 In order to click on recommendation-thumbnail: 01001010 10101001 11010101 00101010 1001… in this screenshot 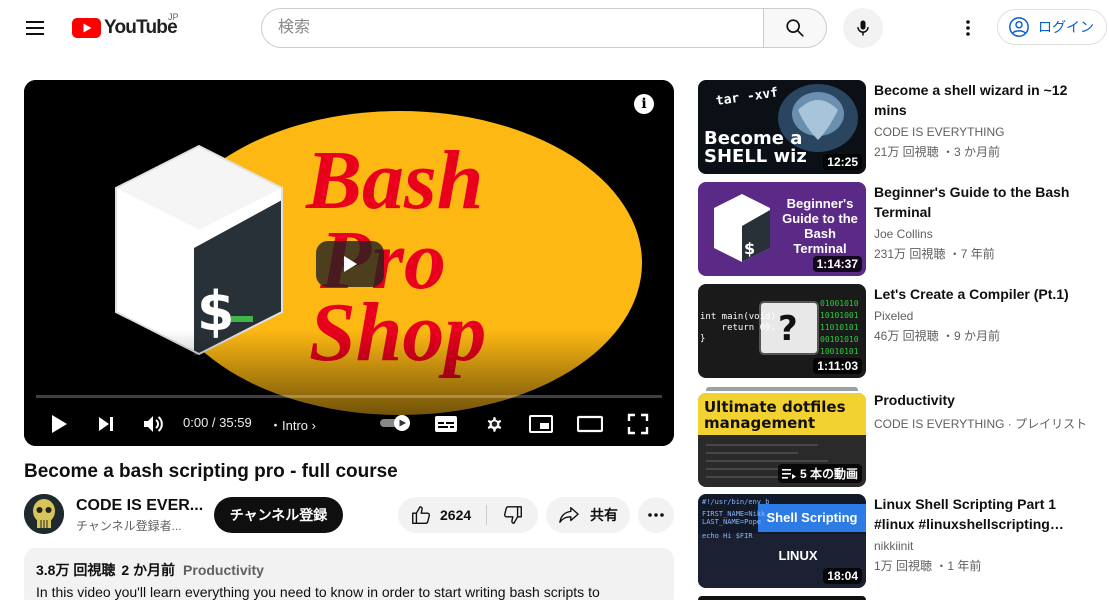, I will do `click(782, 331)`.